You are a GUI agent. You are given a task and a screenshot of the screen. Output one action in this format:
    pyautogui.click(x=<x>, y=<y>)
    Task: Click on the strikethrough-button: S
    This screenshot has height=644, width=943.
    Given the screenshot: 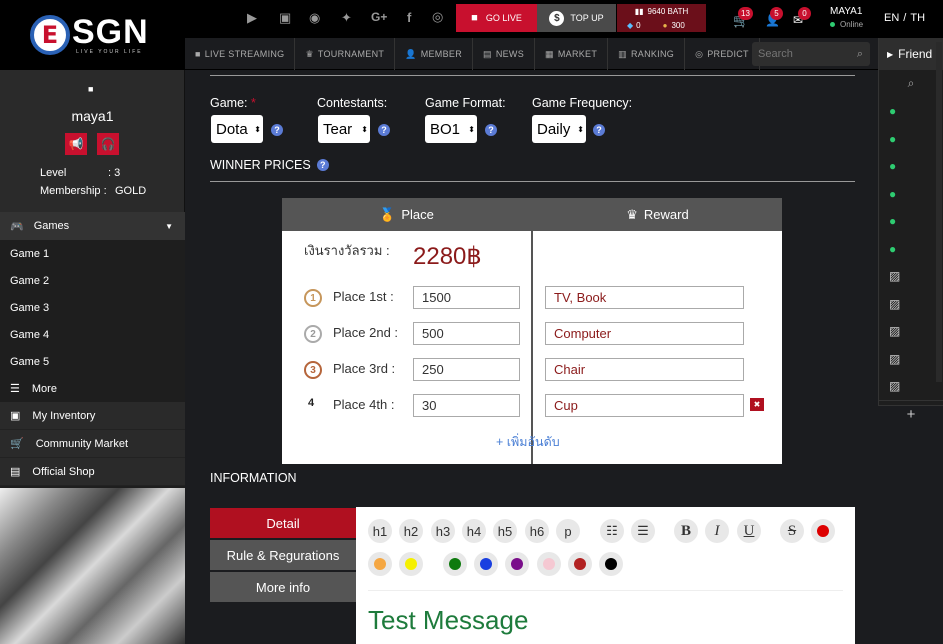 What is the action you would take?
    pyautogui.click(x=792, y=531)
    